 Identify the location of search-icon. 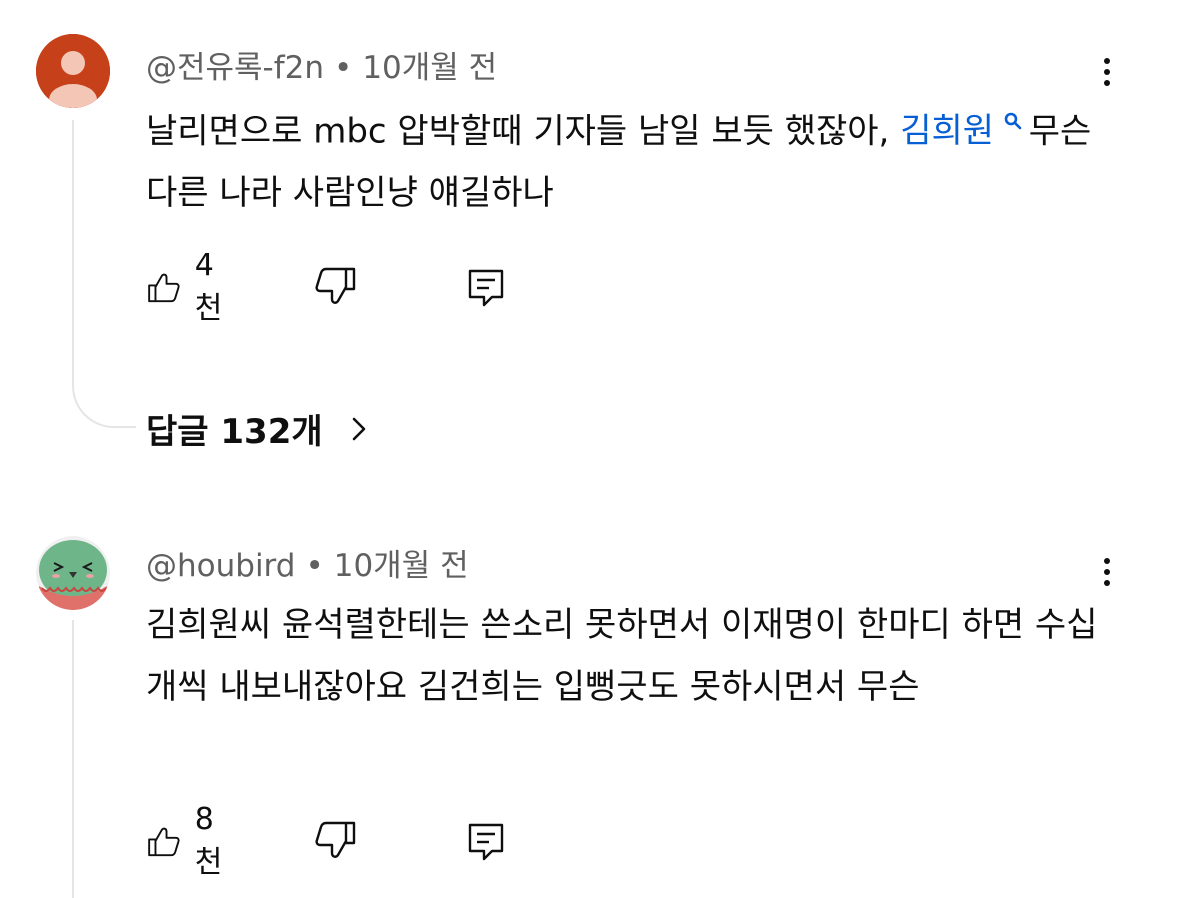
(1013, 123).